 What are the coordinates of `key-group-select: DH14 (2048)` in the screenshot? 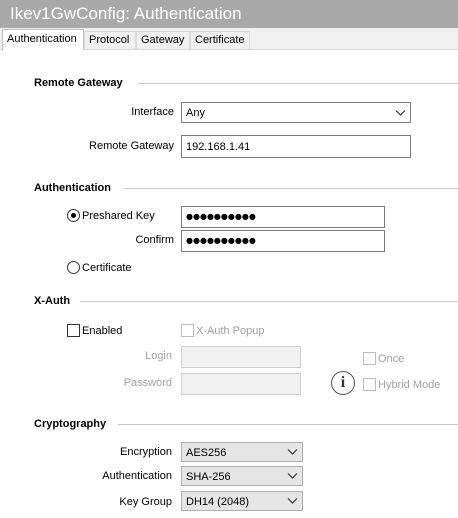 It's located at (242, 501).